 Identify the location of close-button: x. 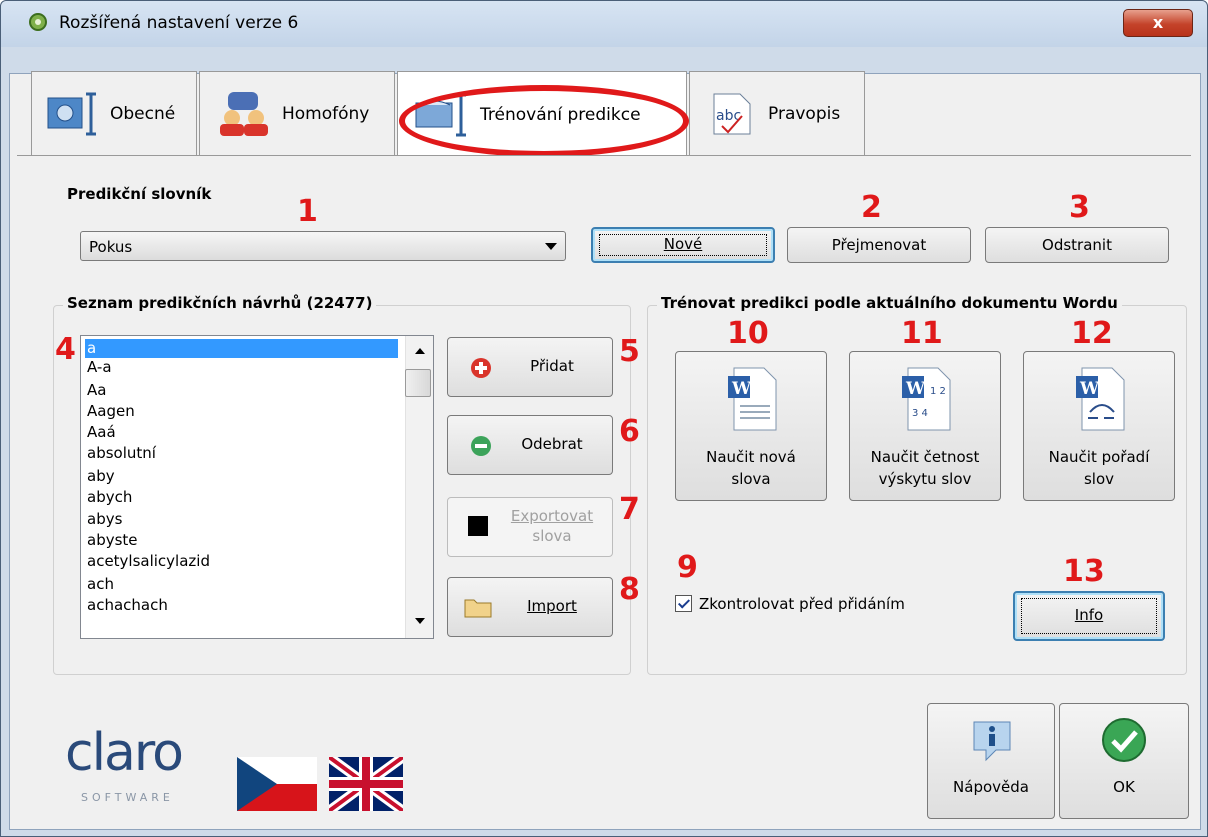
(1158, 23).